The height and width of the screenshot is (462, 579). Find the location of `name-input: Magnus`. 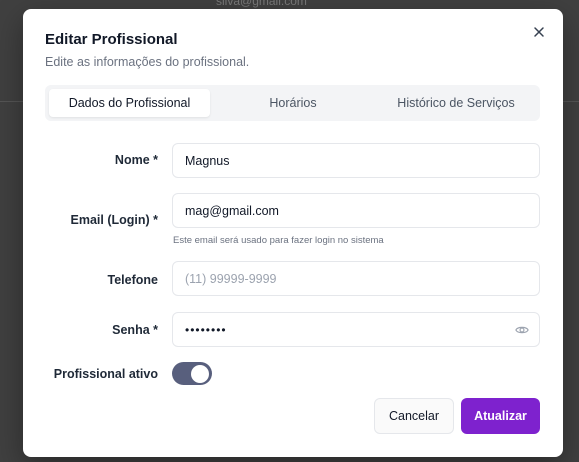

name-input: Magnus is located at coordinates (356, 160).